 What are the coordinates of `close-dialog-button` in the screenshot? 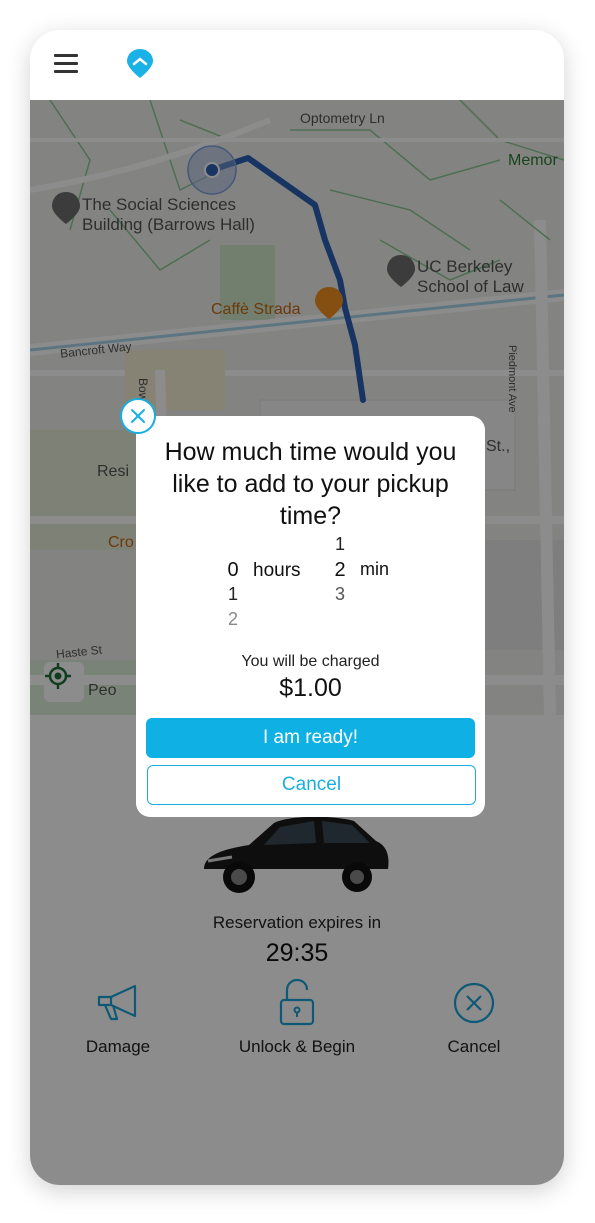 It's located at (138, 416).